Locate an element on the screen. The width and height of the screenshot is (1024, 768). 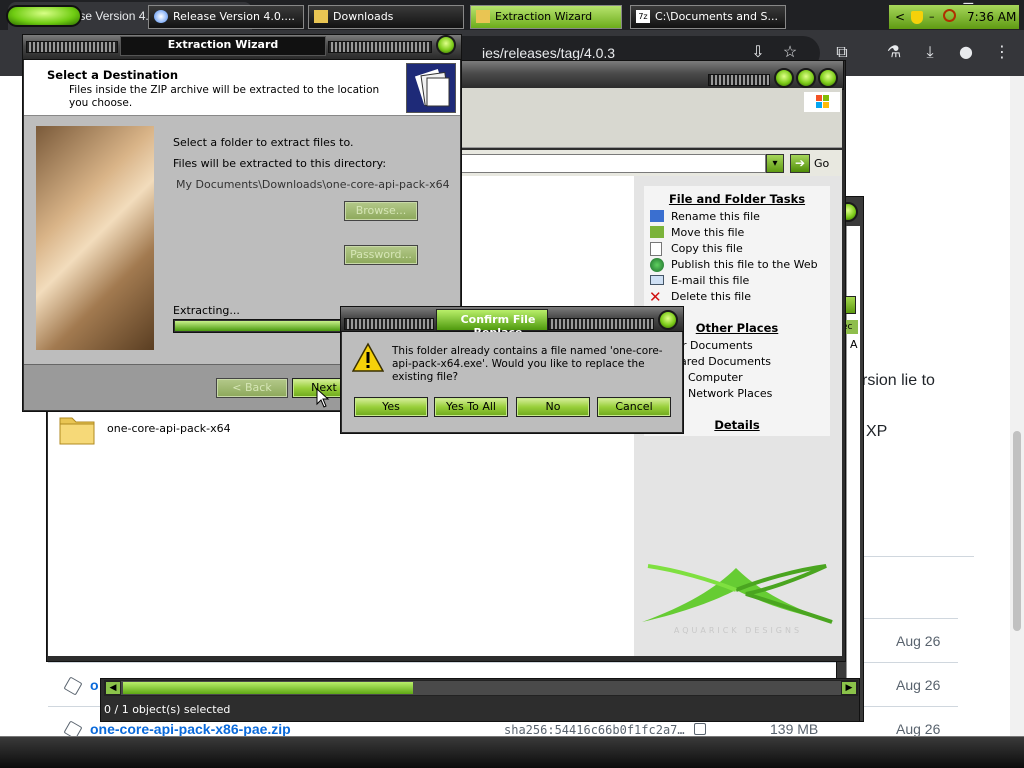
no-button: No is located at coordinates (553, 407).